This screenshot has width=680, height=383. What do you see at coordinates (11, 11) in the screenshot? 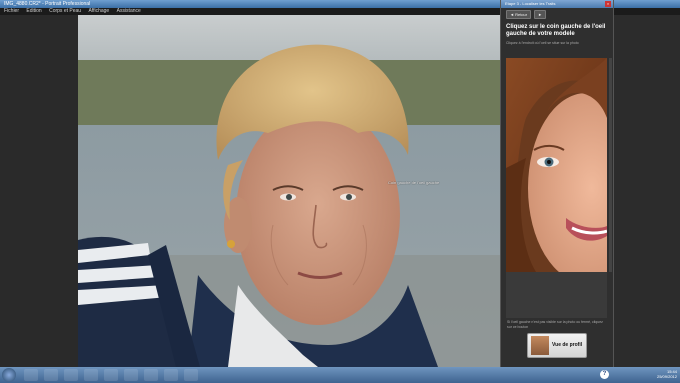
I see `menu-fichier: Fichier` at bounding box center [11, 11].